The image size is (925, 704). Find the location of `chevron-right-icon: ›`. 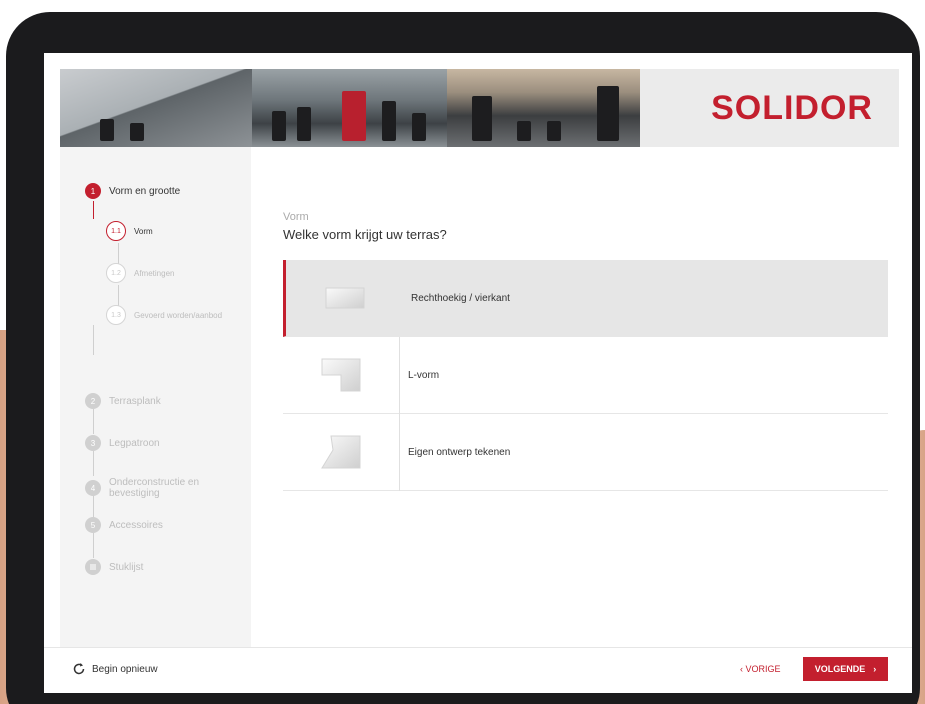

chevron-right-icon: › is located at coordinates (875, 669).